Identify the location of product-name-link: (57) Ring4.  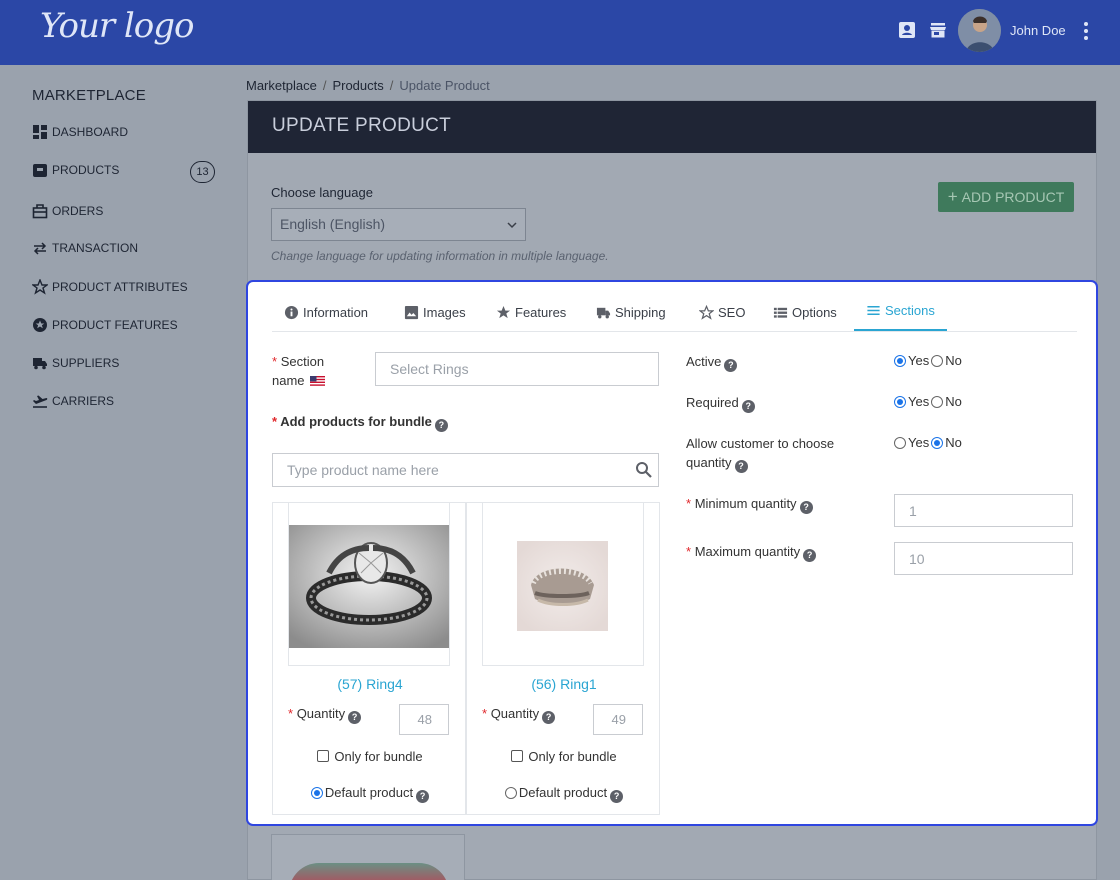
(370, 684).